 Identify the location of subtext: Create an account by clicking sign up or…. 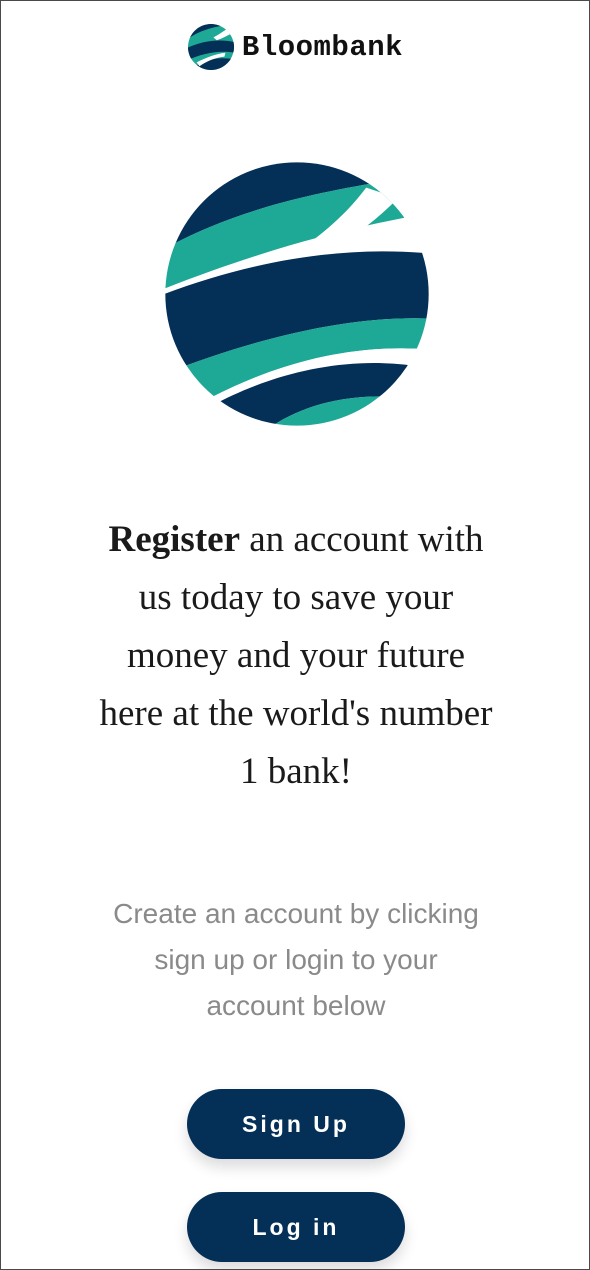
(296, 959).